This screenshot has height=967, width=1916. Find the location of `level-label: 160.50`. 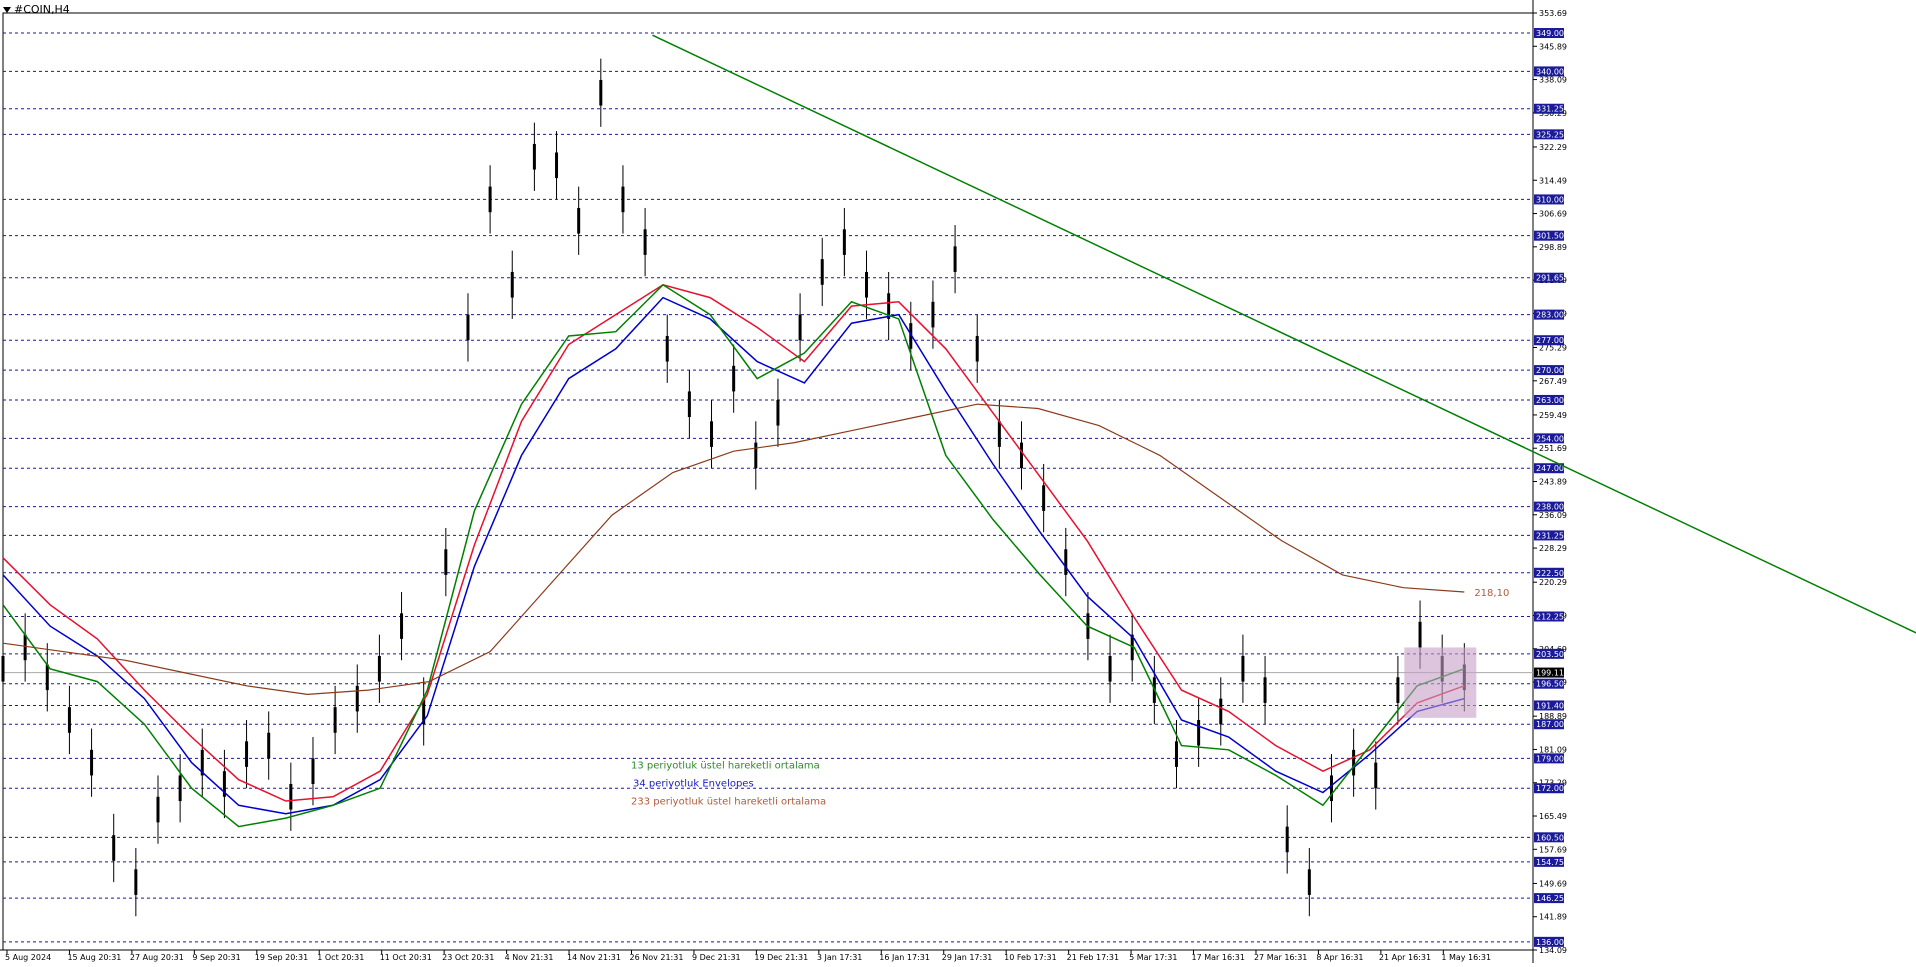

level-label: 160.50 is located at coordinates (1550, 837).